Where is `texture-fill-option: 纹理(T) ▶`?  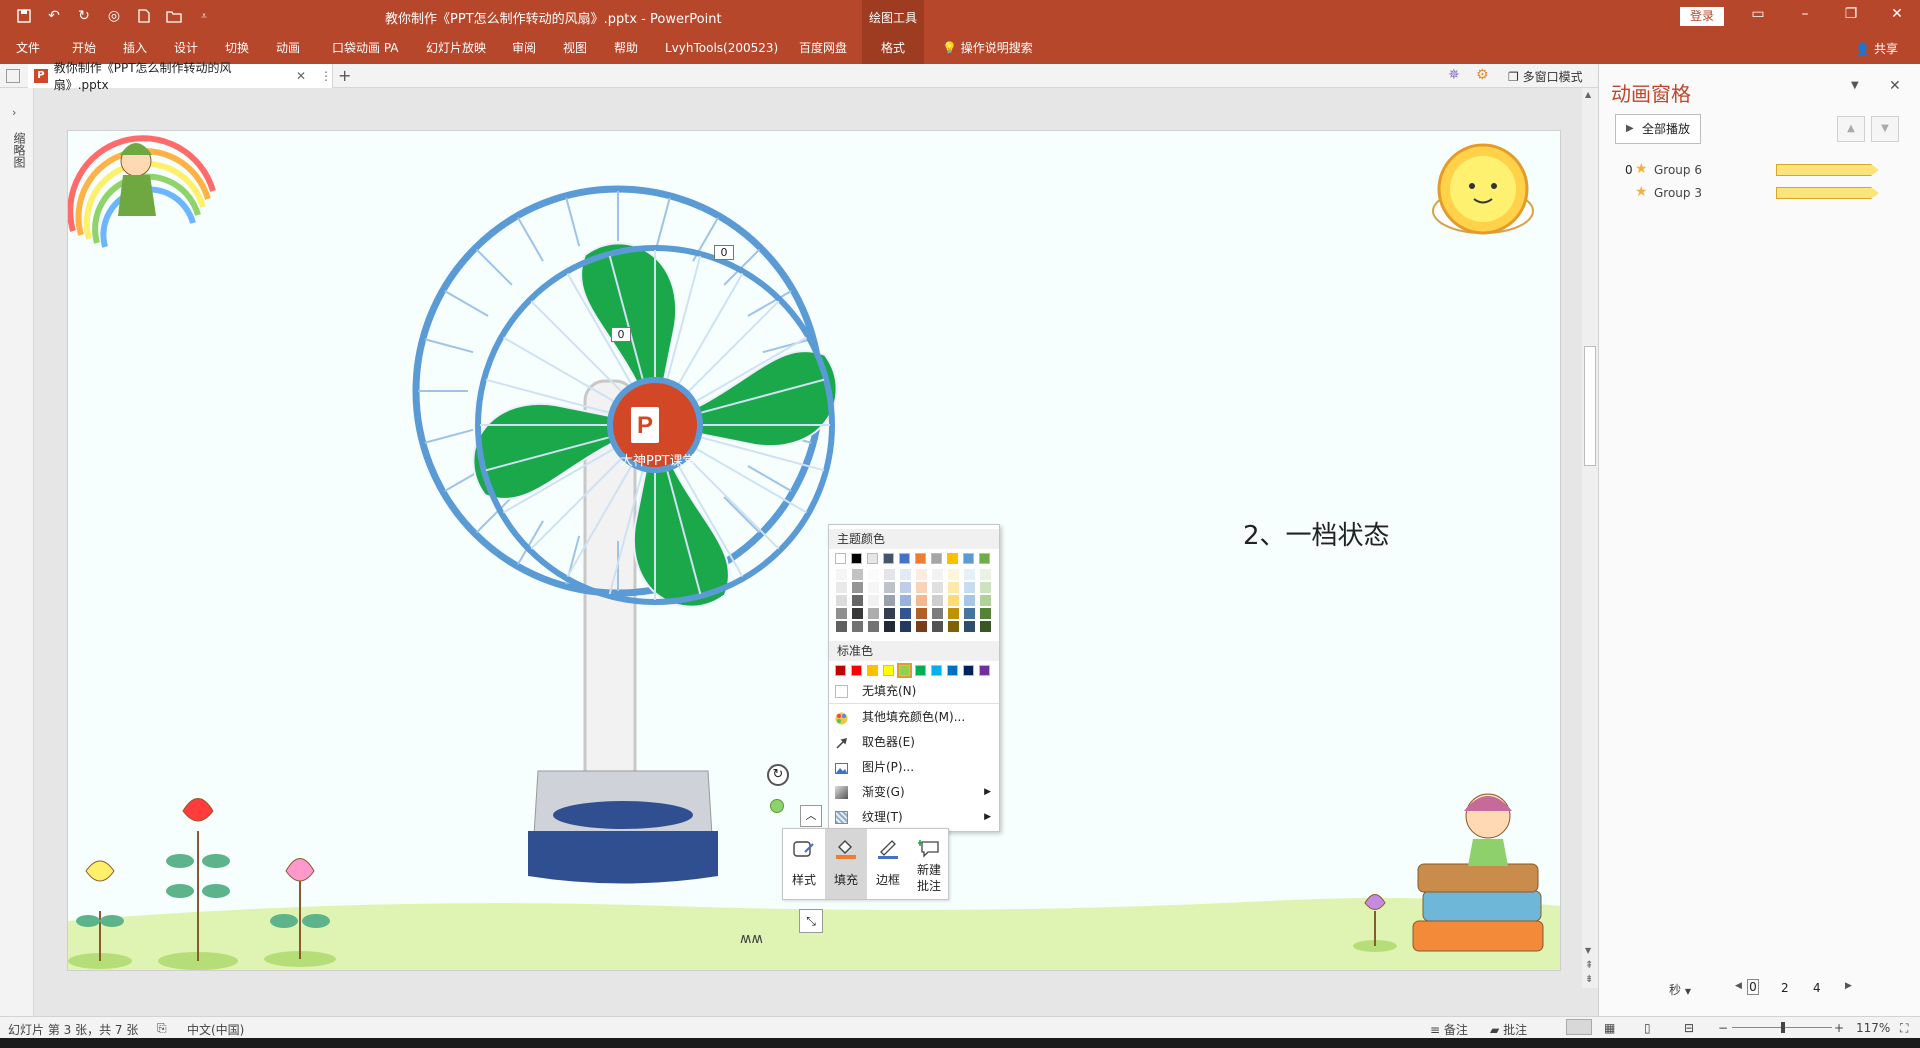 texture-fill-option: 纹理(T) ▶ is located at coordinates (915, 817).